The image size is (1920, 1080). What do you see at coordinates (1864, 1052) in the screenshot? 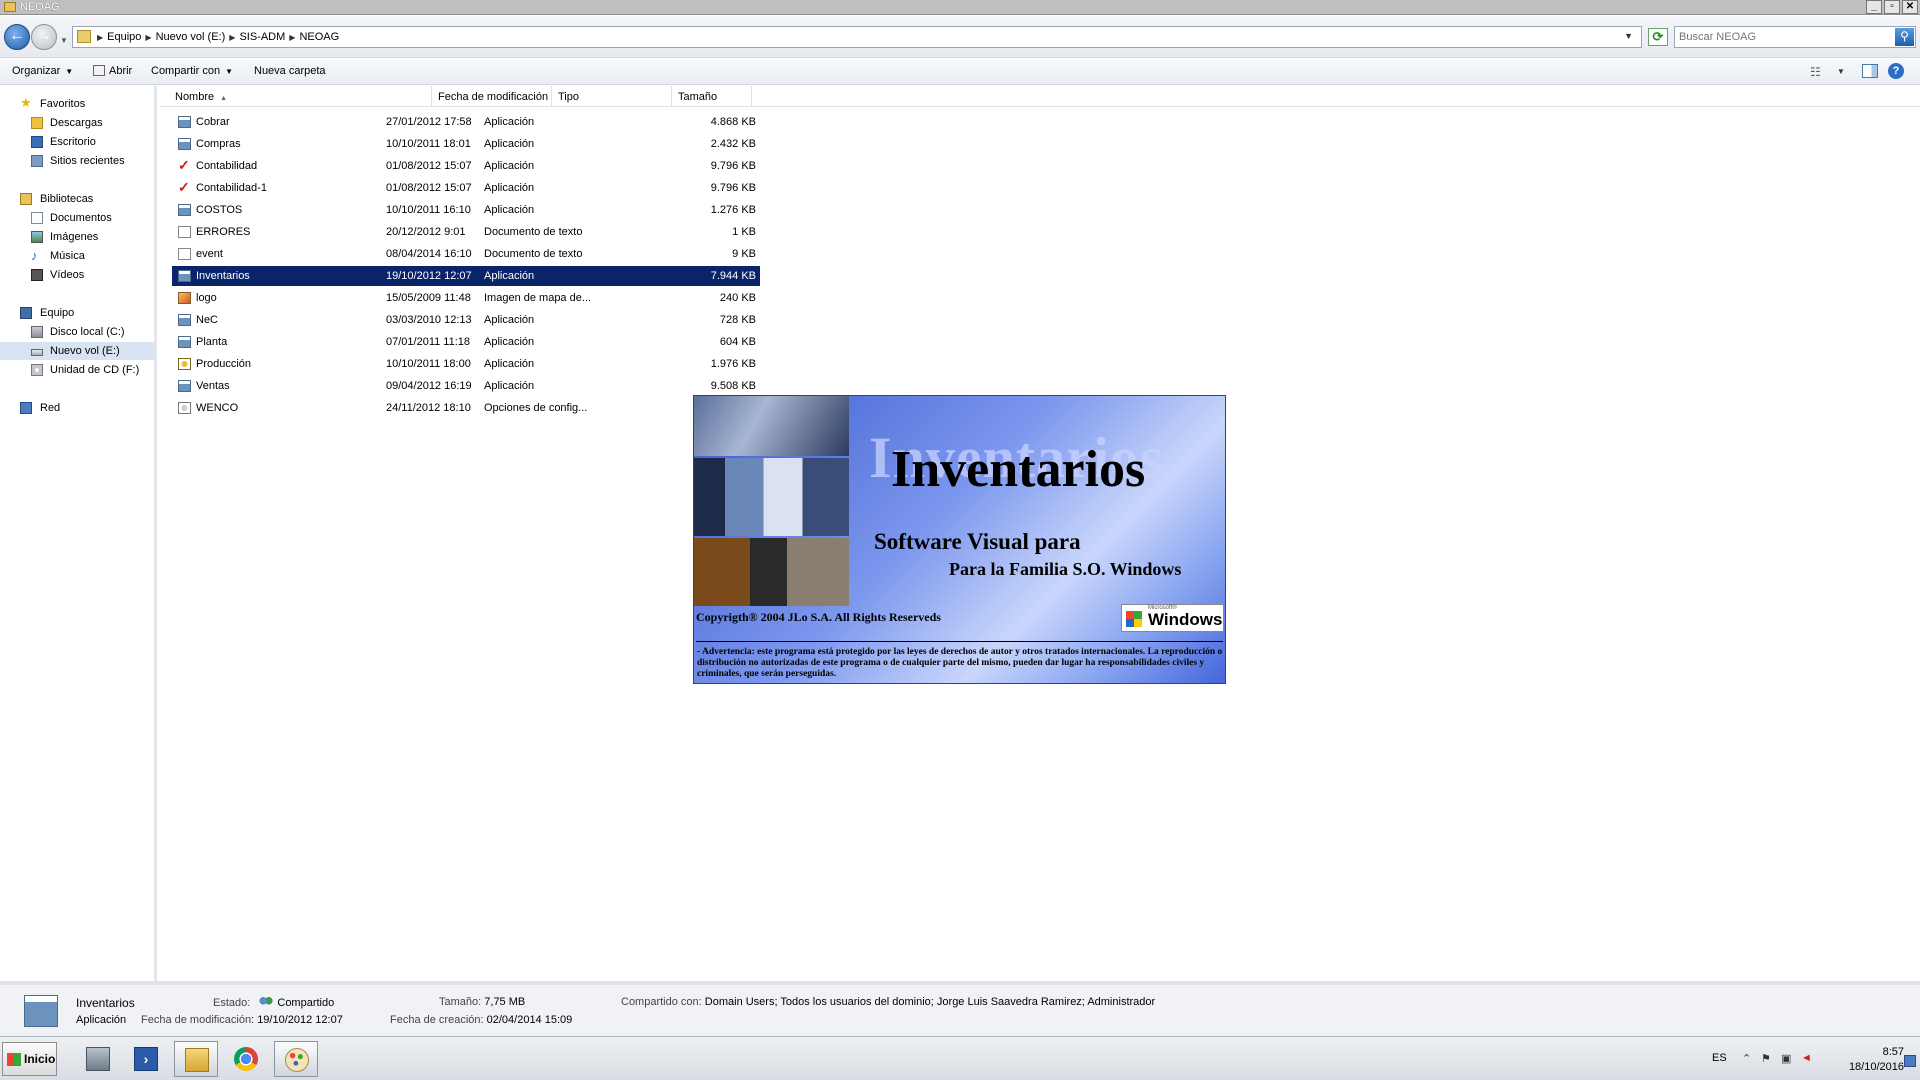
I see `clock-time: 8:57` at bounding box center [1864, 1052].